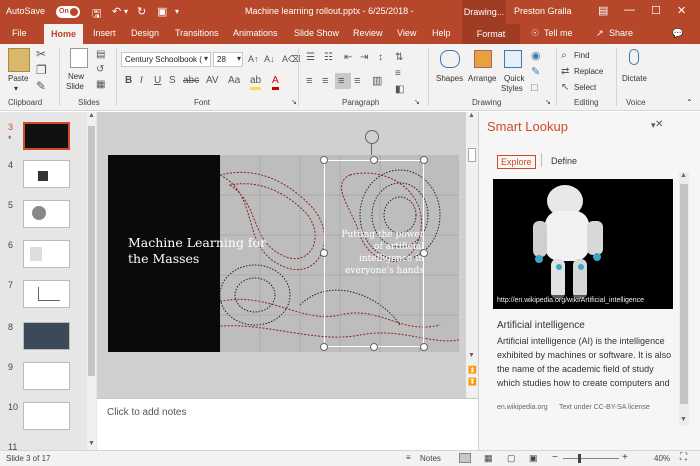 This screenshot has height=466, width=700. I want to click on microphone-icon, so click(634, 57).